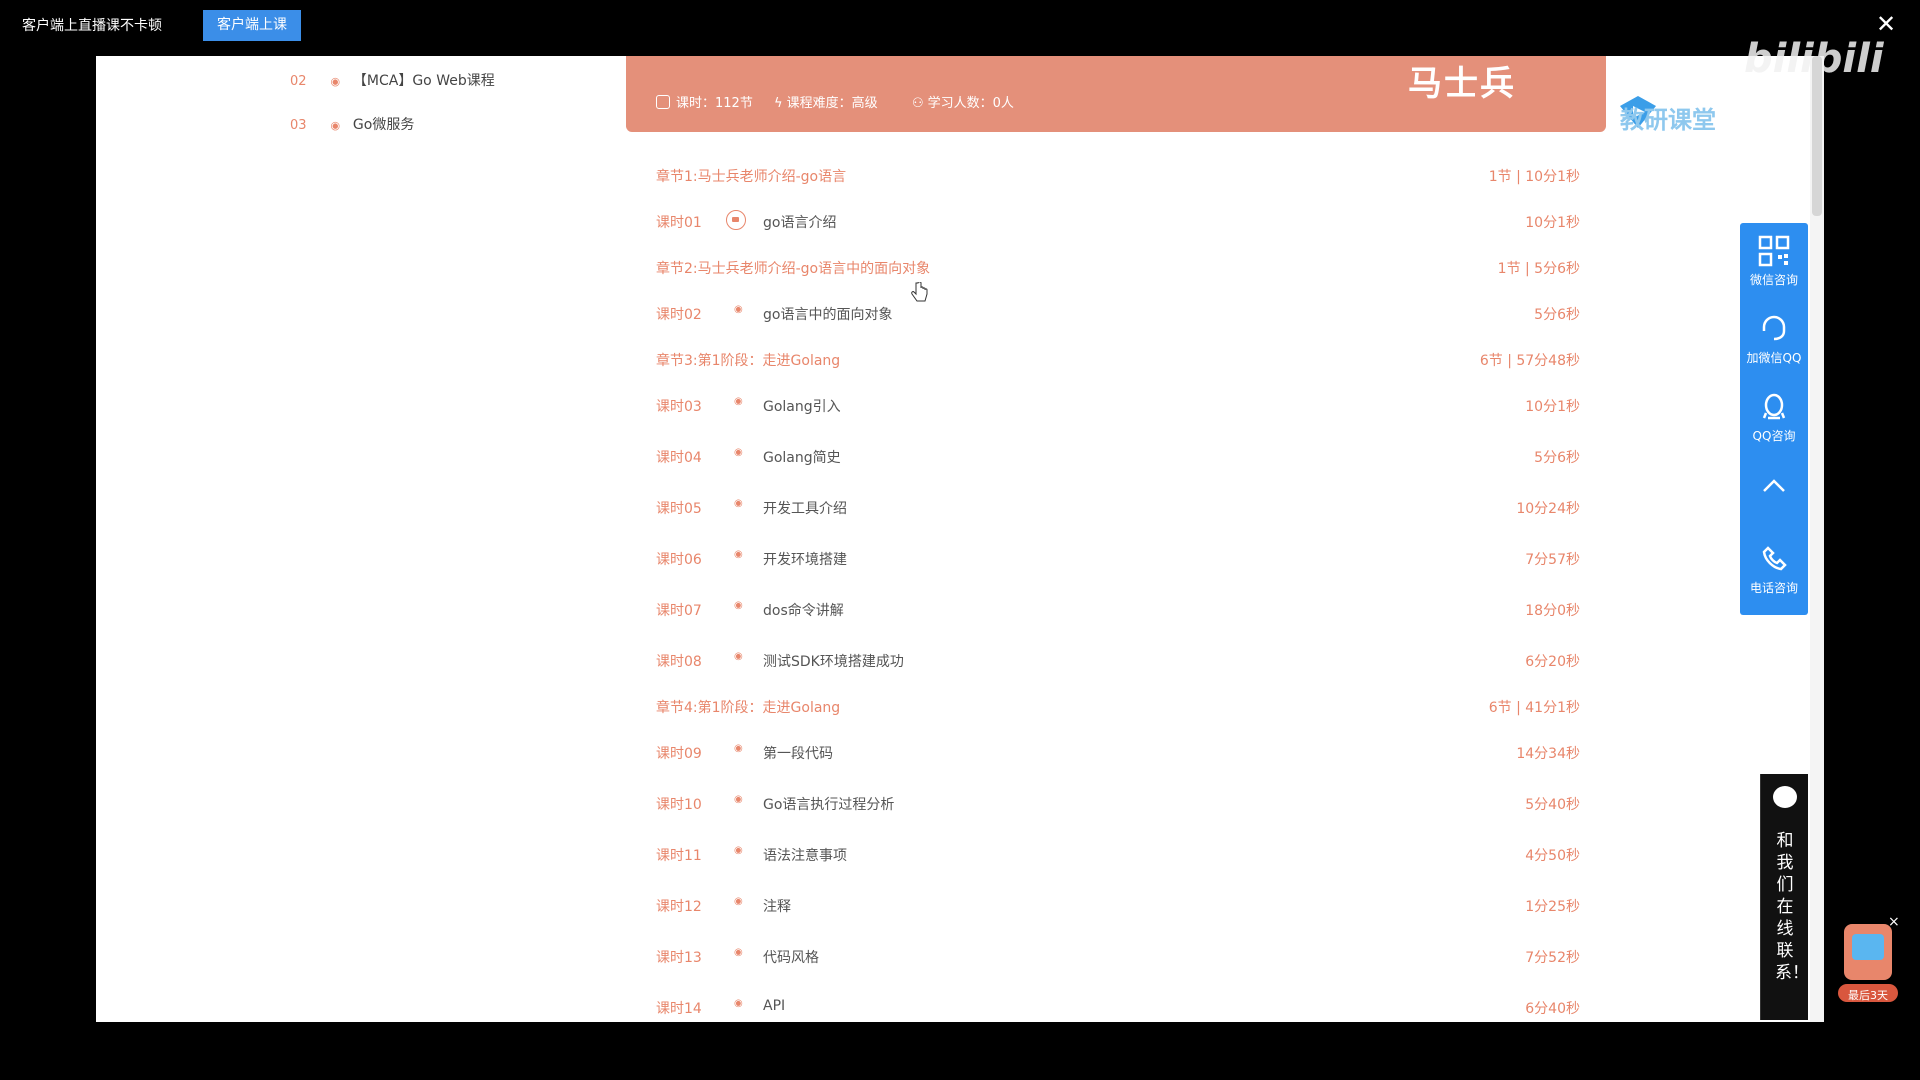 This screenshot has height=1080, width=1920. Describe the element at coordinates (960, 27) in the screenshot. I see `top-bar: 客户端上直播课不卡顿 客户端上课 ✕` at that location.